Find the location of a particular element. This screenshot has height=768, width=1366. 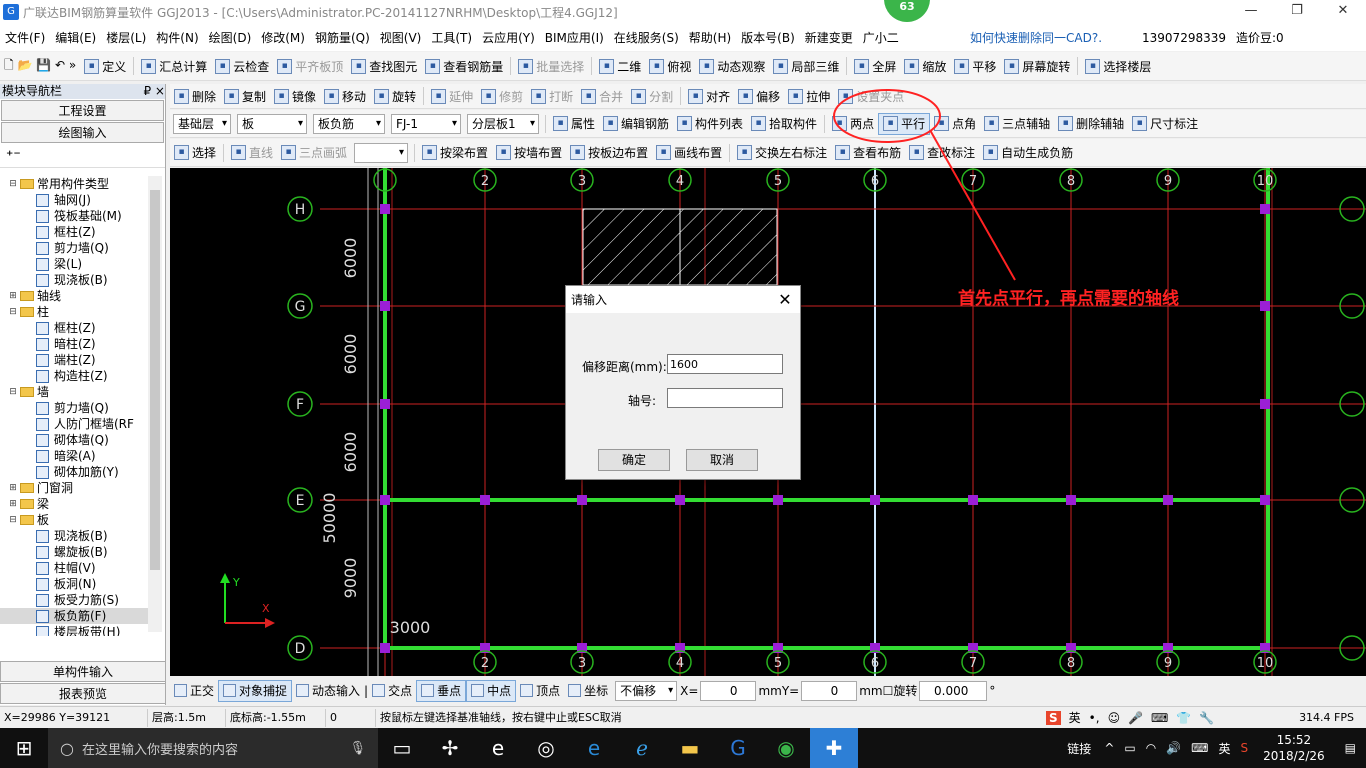

tb2-button-0: ▪ 删除 is located at coordinates (195, 96).